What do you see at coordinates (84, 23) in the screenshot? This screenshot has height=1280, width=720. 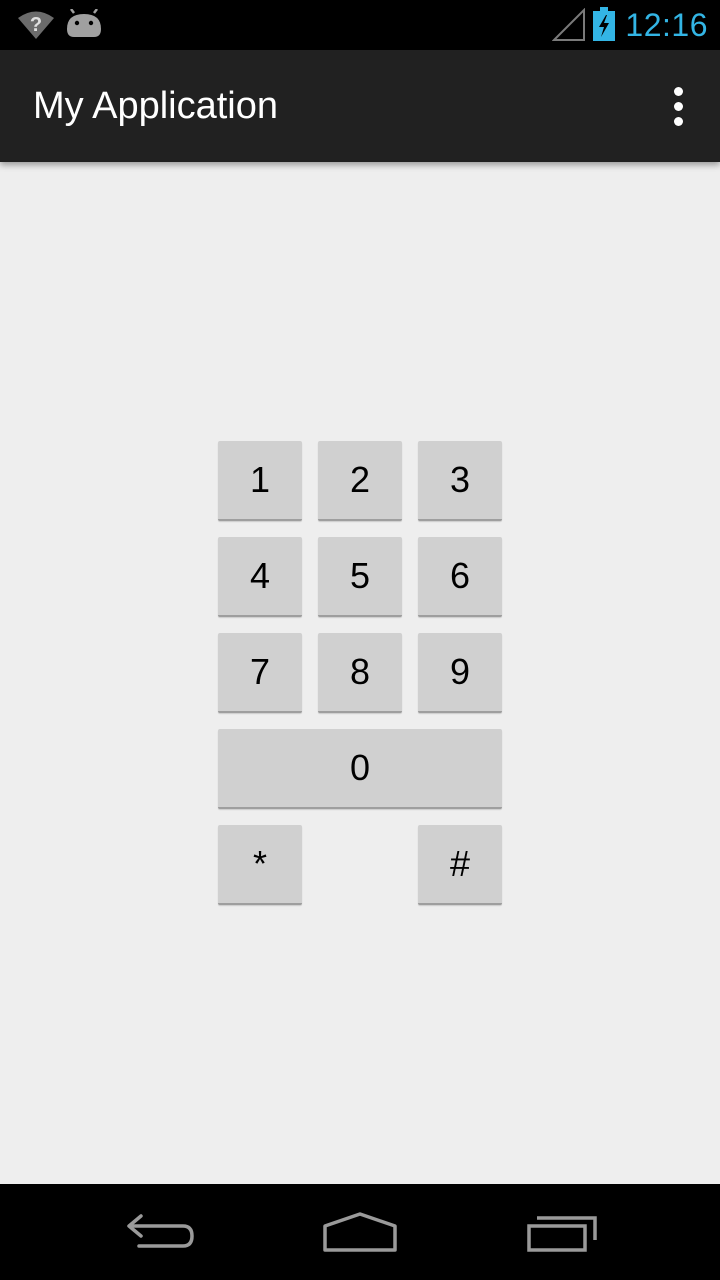 I see `android-debug-icon` at bounding box center [84, 23].